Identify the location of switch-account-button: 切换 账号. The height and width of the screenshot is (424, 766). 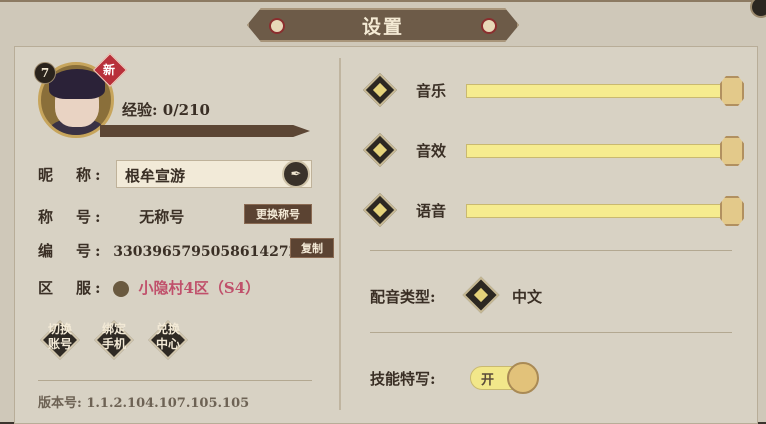
(60, 340).